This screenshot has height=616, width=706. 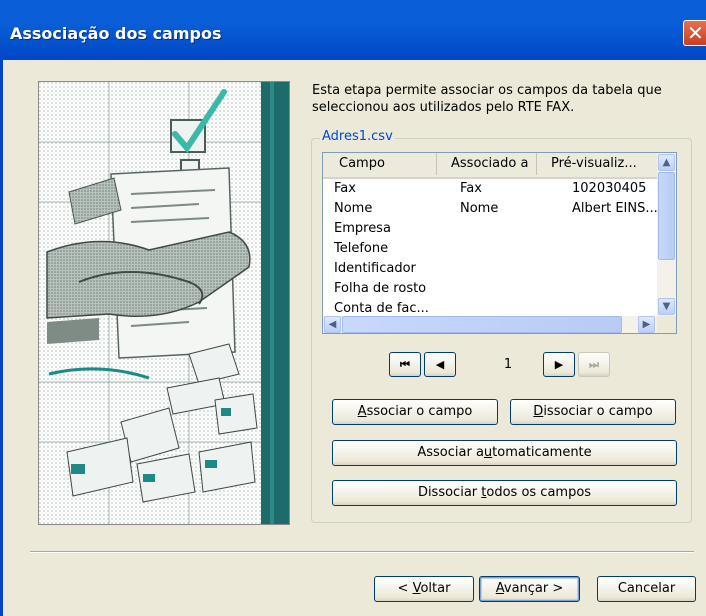 I want to click on table-row: Identificador, so click(x=490, y=269).